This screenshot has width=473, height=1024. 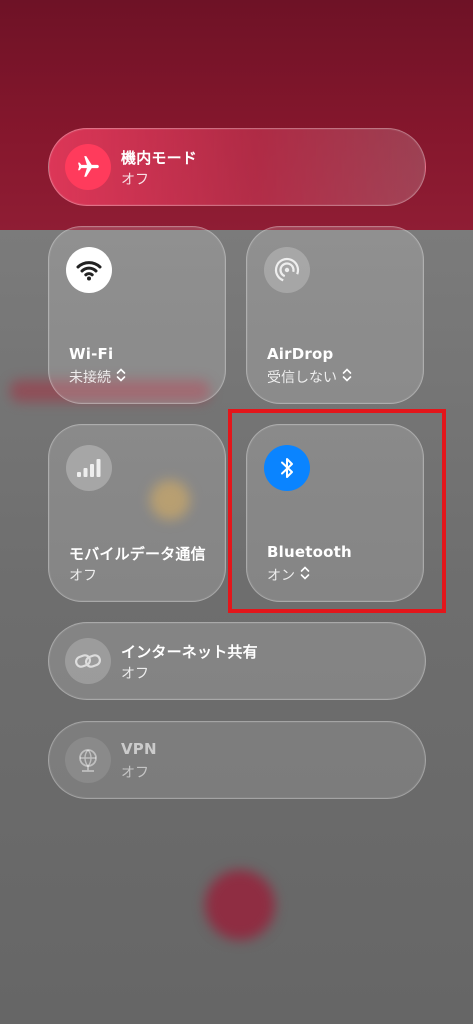 What do you see at coordinates (88, 167) in the screenshot?
I see `airplane-icon` at bounding box center [88, 167].